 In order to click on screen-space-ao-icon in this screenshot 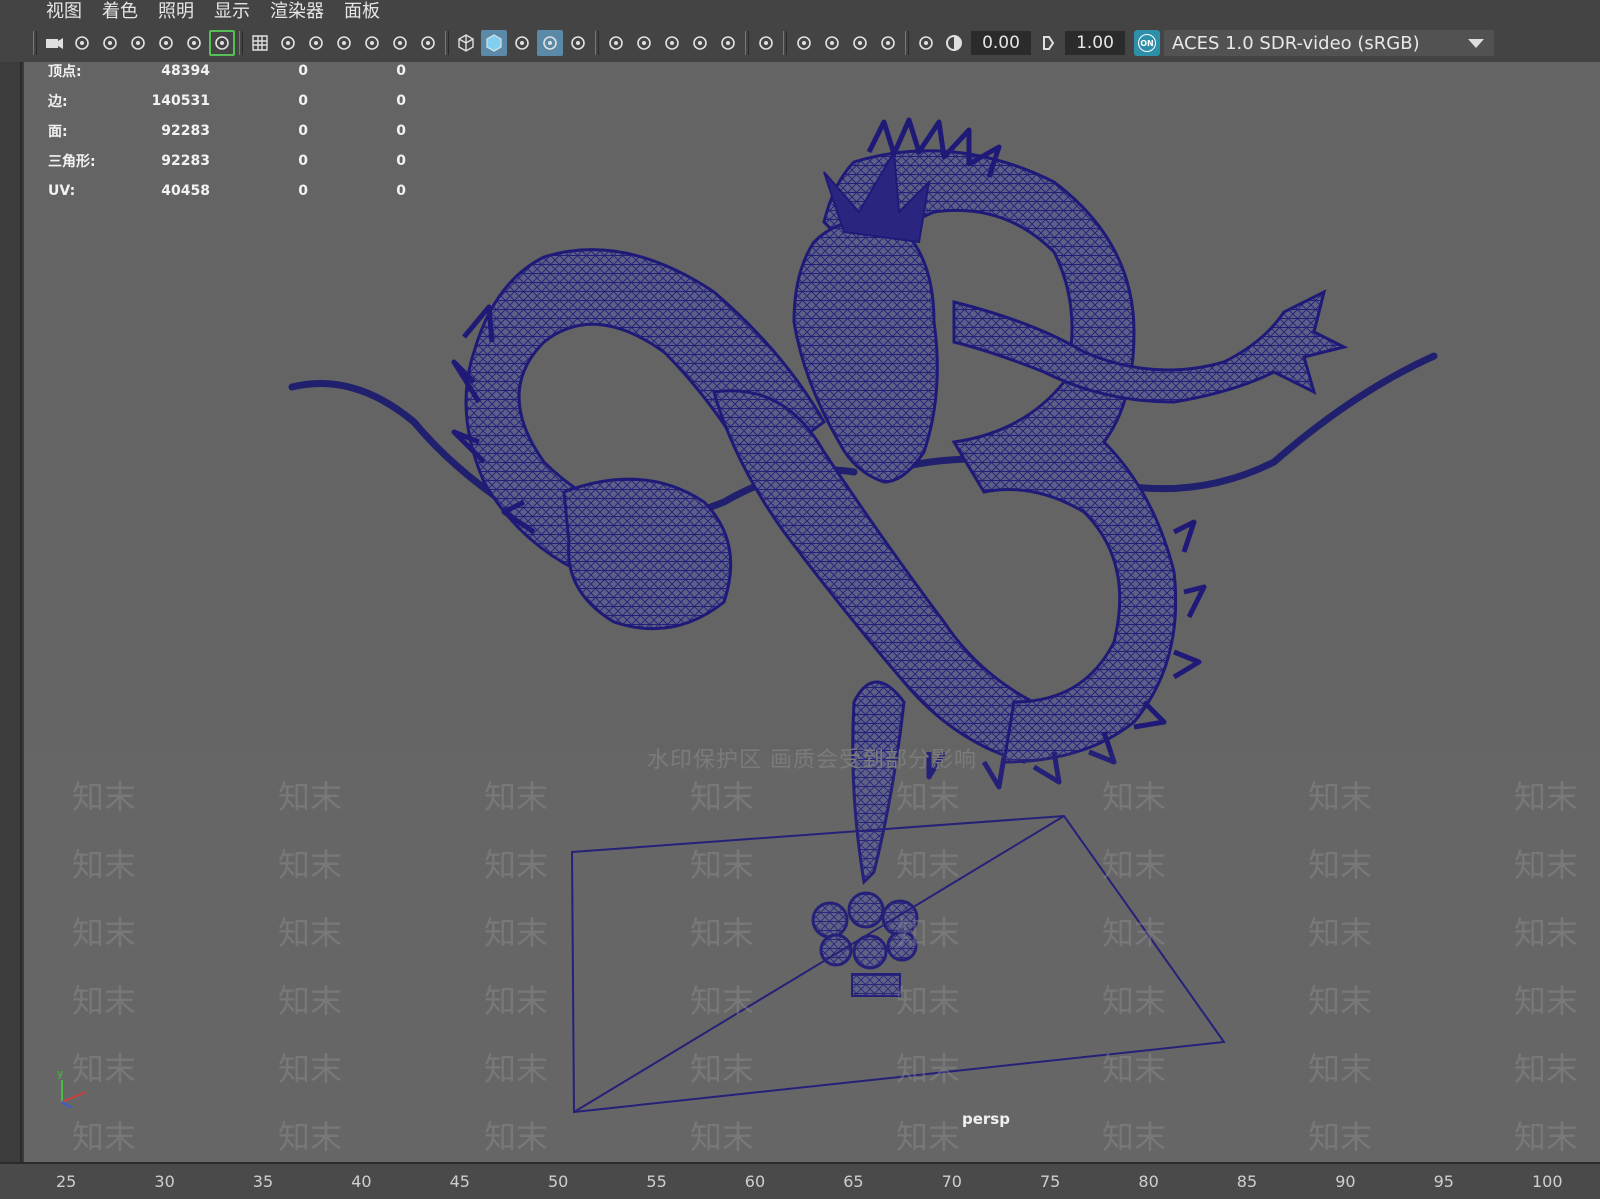, I will do `click(672, 43)`.